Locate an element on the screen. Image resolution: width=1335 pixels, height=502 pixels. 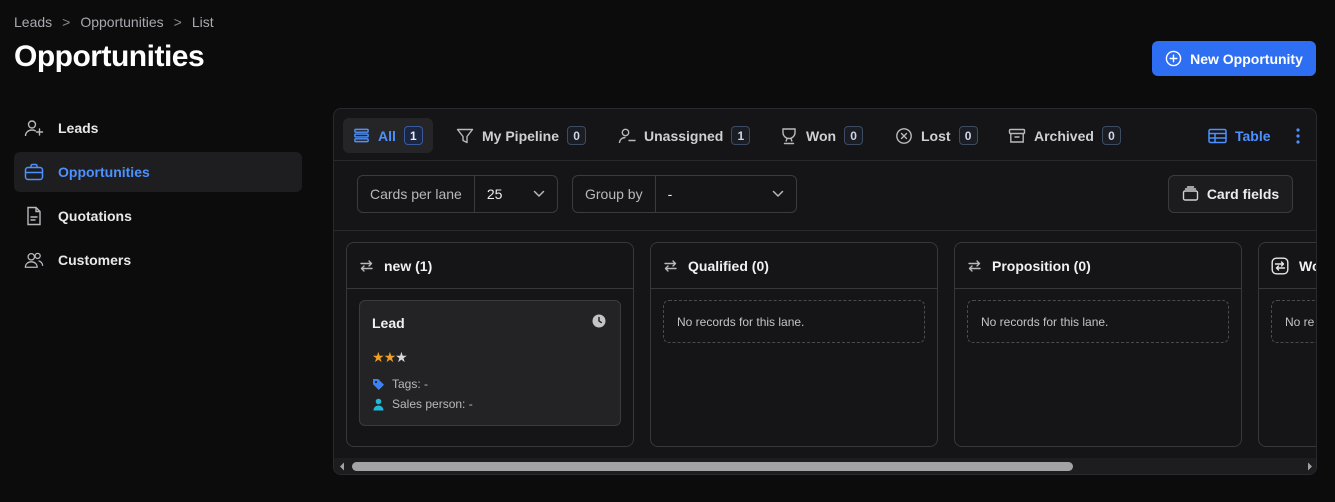
tab-won: Won 0 is located at coordinates (821, 135).